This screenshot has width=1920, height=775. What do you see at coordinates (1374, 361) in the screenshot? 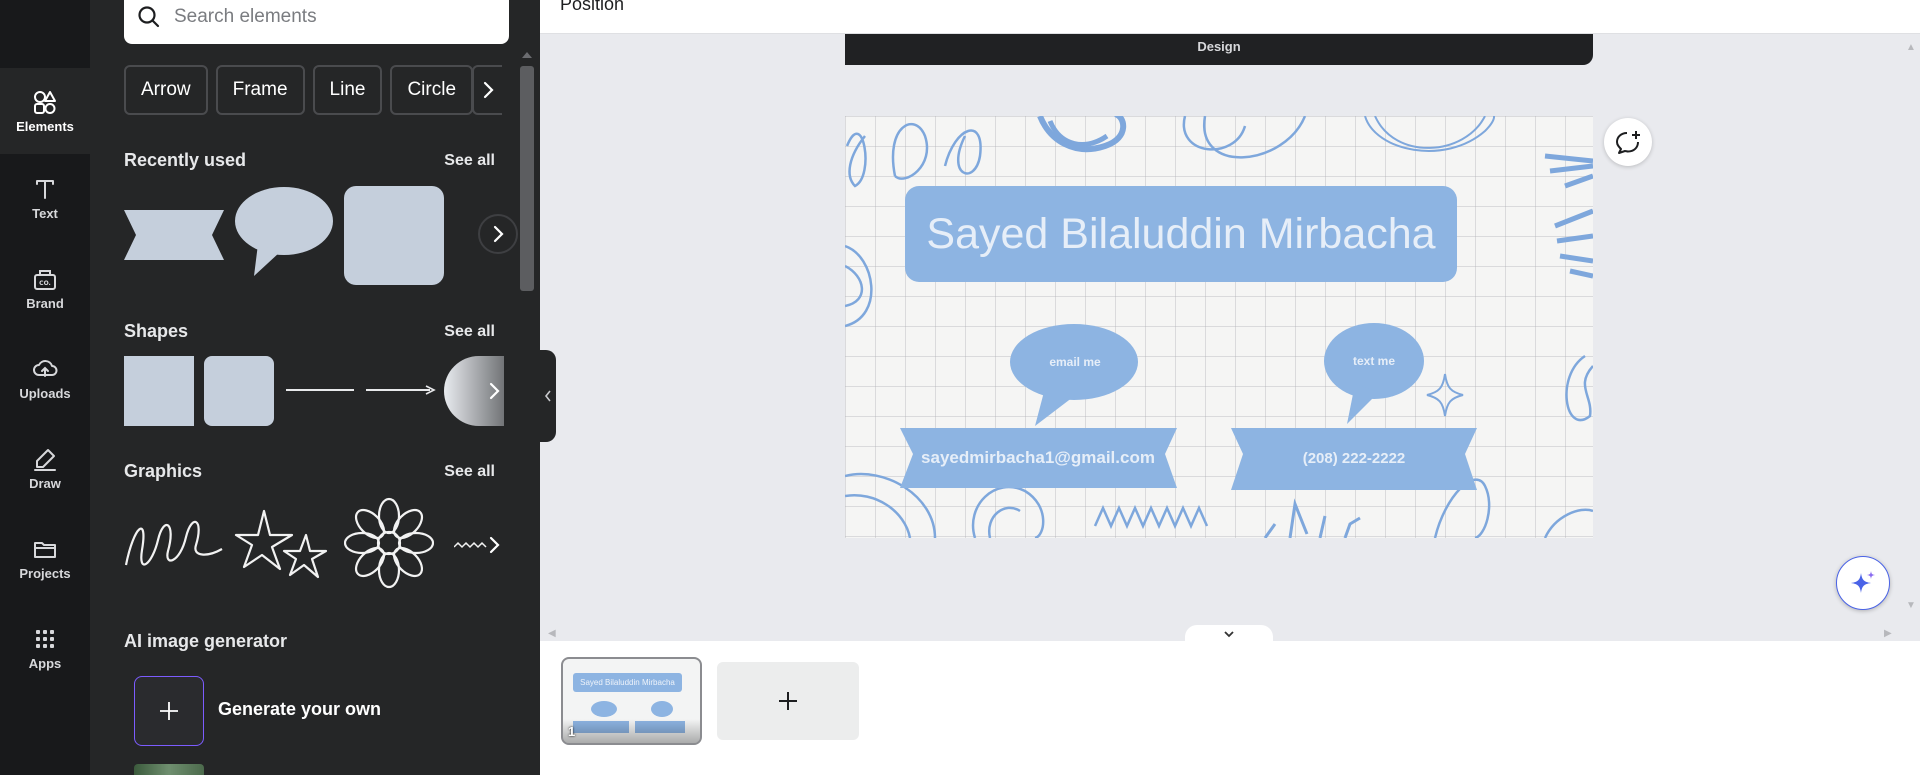
I see `text-bubble-text: text me` at bounding box center [1374, 361].